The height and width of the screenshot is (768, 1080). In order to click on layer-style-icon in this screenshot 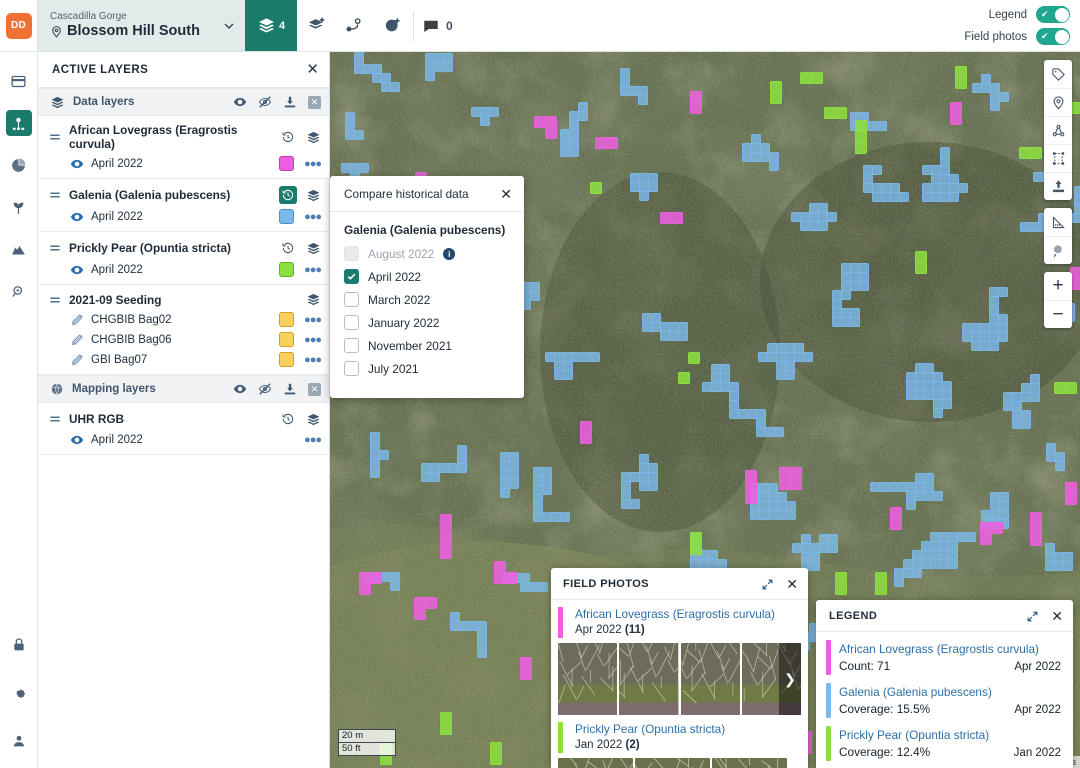, I will do `click(313, 248)`.